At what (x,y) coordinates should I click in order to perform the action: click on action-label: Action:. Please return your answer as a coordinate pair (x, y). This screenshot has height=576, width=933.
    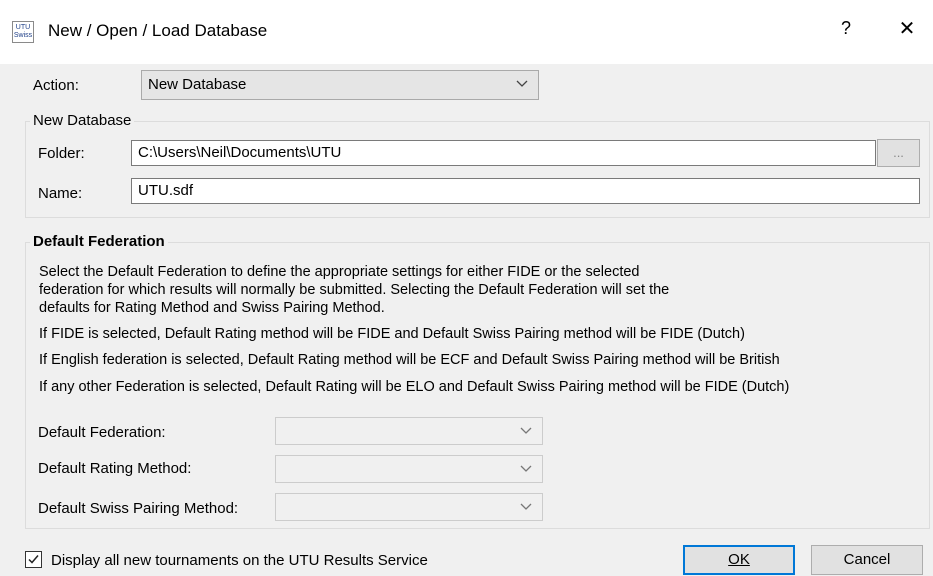
    Looking at the image, I should click on (56, 85).